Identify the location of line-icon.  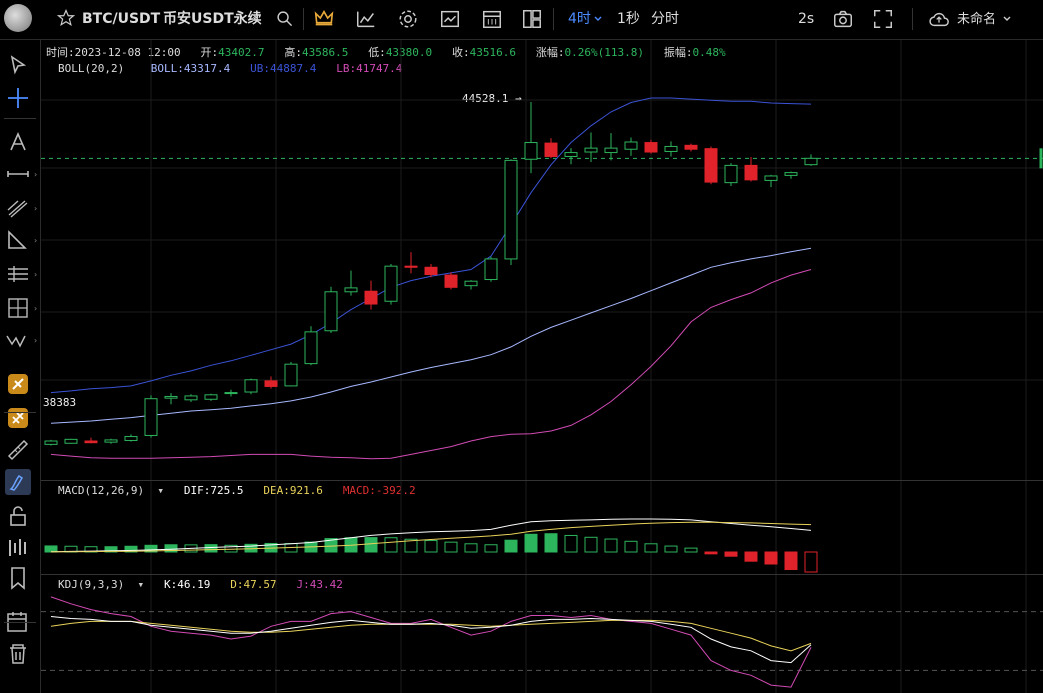
(18, 174).